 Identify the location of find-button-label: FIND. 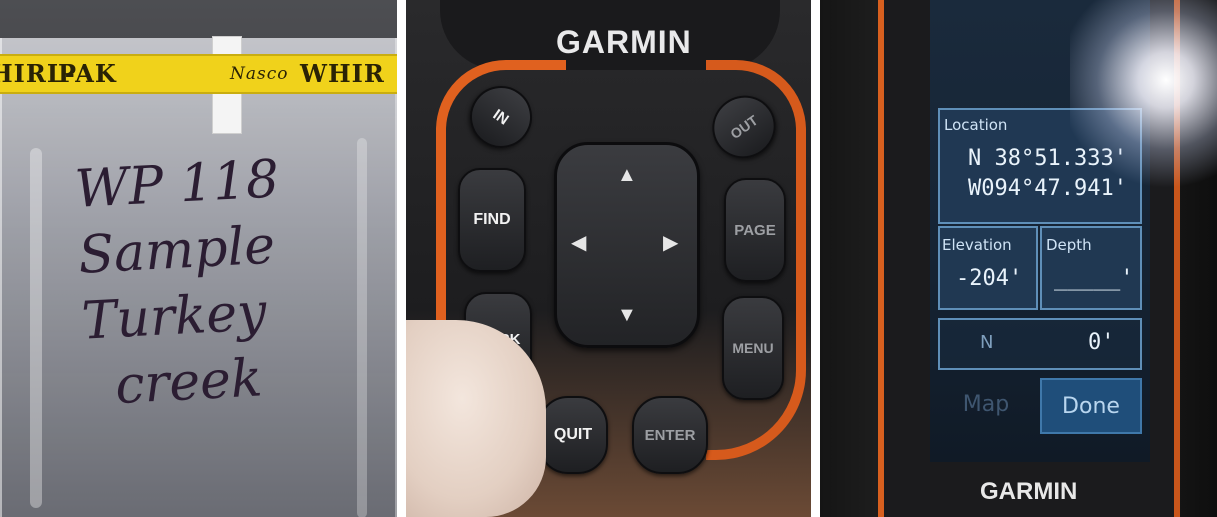
(492, 219).